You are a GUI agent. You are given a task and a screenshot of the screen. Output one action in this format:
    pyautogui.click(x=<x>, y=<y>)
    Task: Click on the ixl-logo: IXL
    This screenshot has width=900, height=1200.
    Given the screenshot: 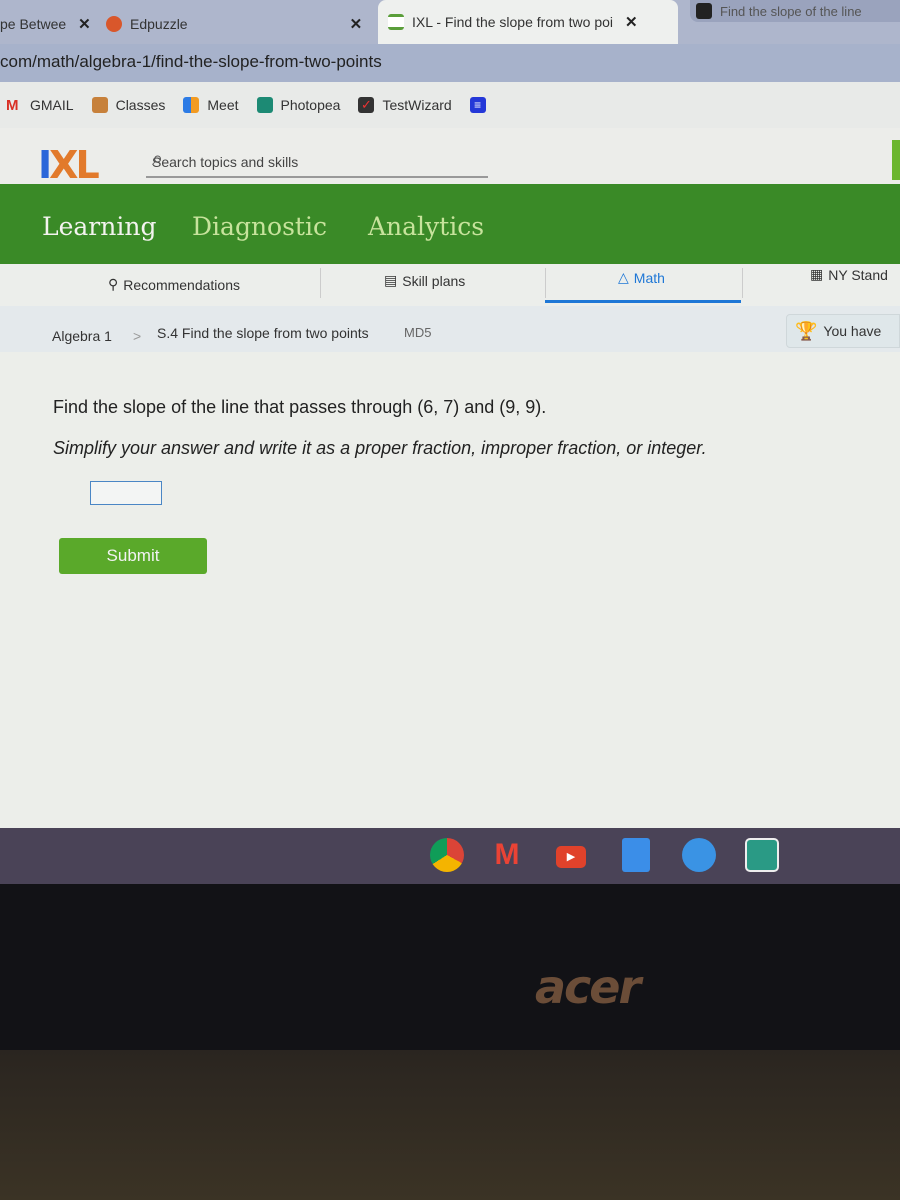 What is the action you would take?
    pyautogui.click(x=69, y=165)
    